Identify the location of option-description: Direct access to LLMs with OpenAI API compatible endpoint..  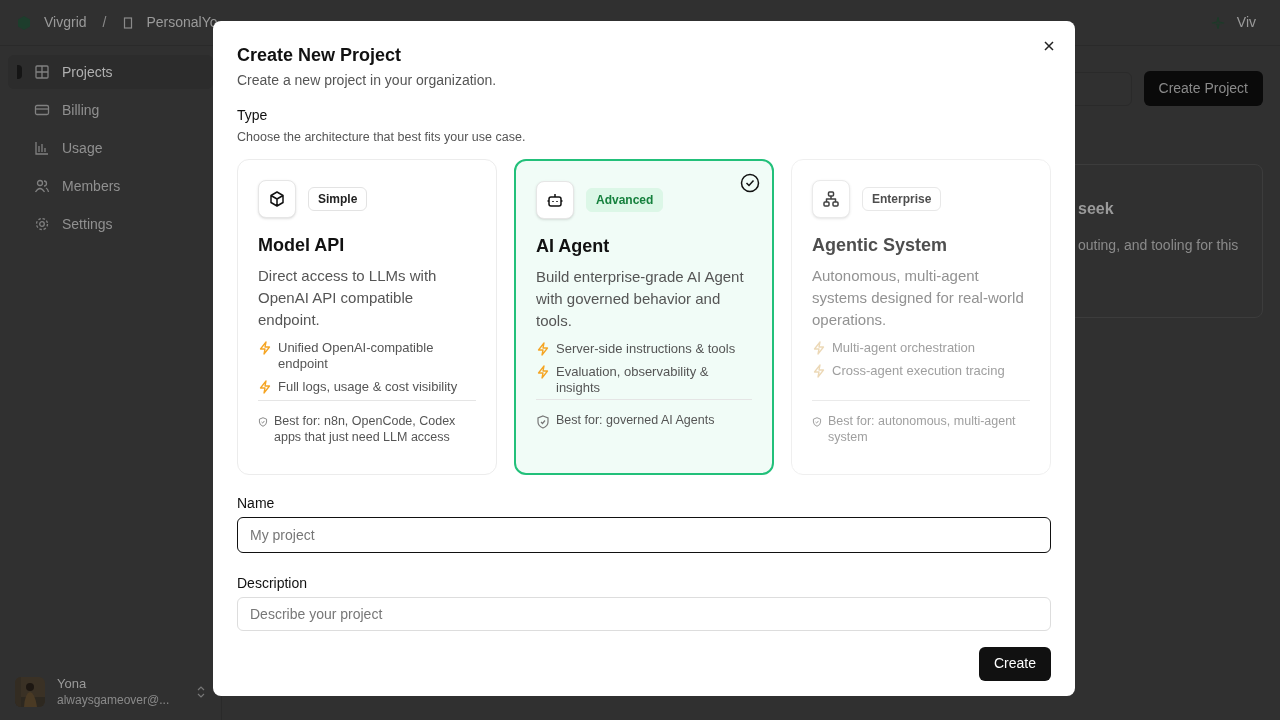
(348, 297).